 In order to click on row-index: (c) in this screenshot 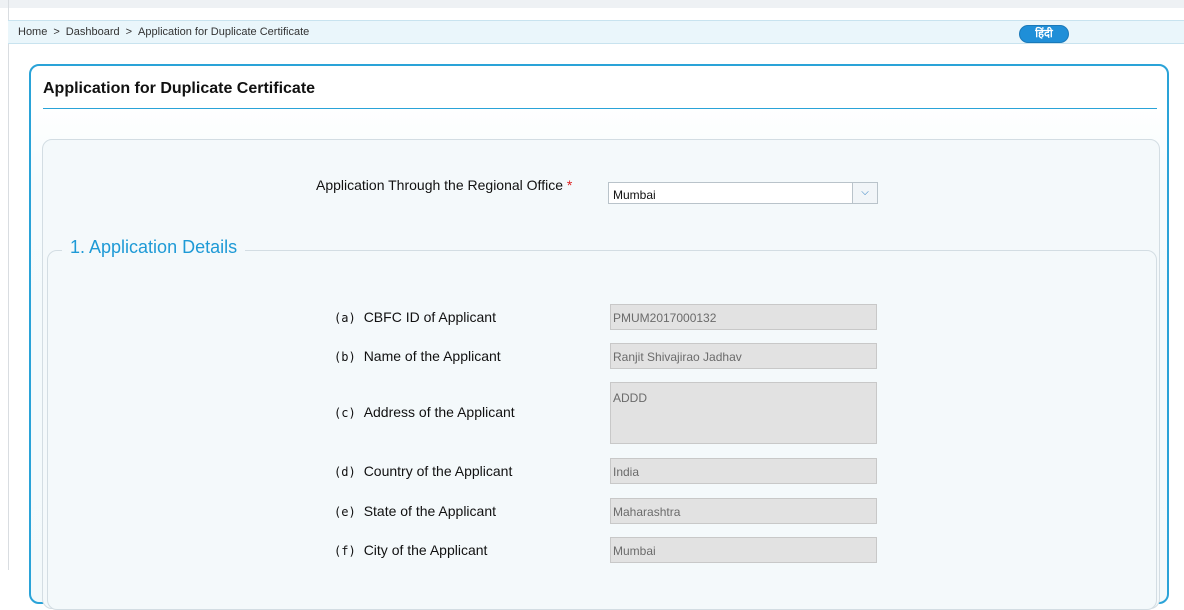, I will do `click(345, 413)`.